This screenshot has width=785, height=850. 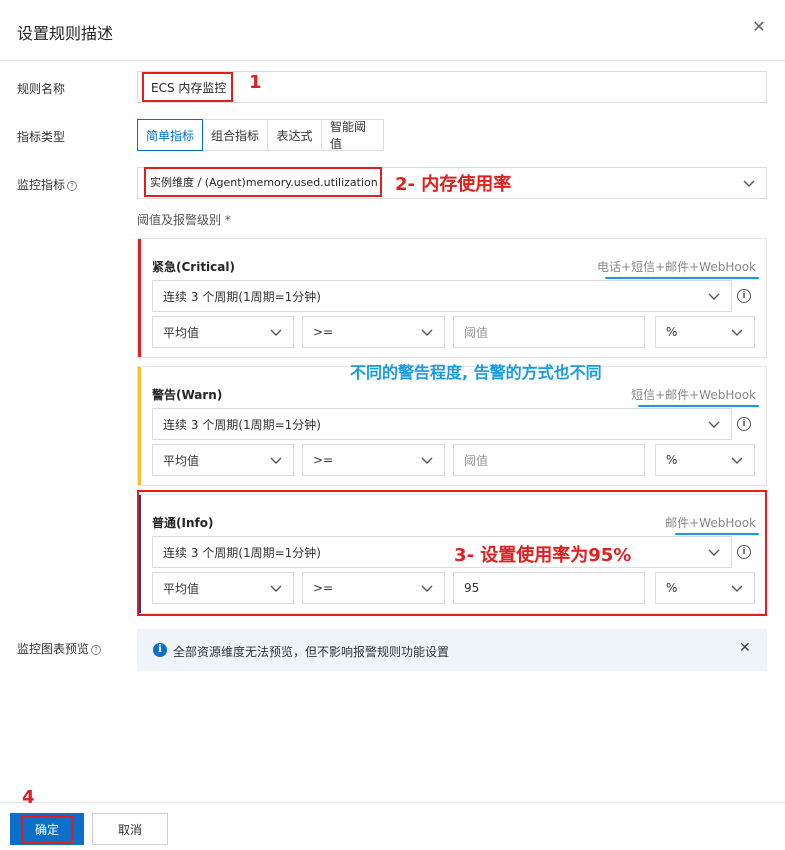 I want to click on metric-highlight: 实例维度 / (Agent)memory.used.utilization, so click(x=263, y=182).